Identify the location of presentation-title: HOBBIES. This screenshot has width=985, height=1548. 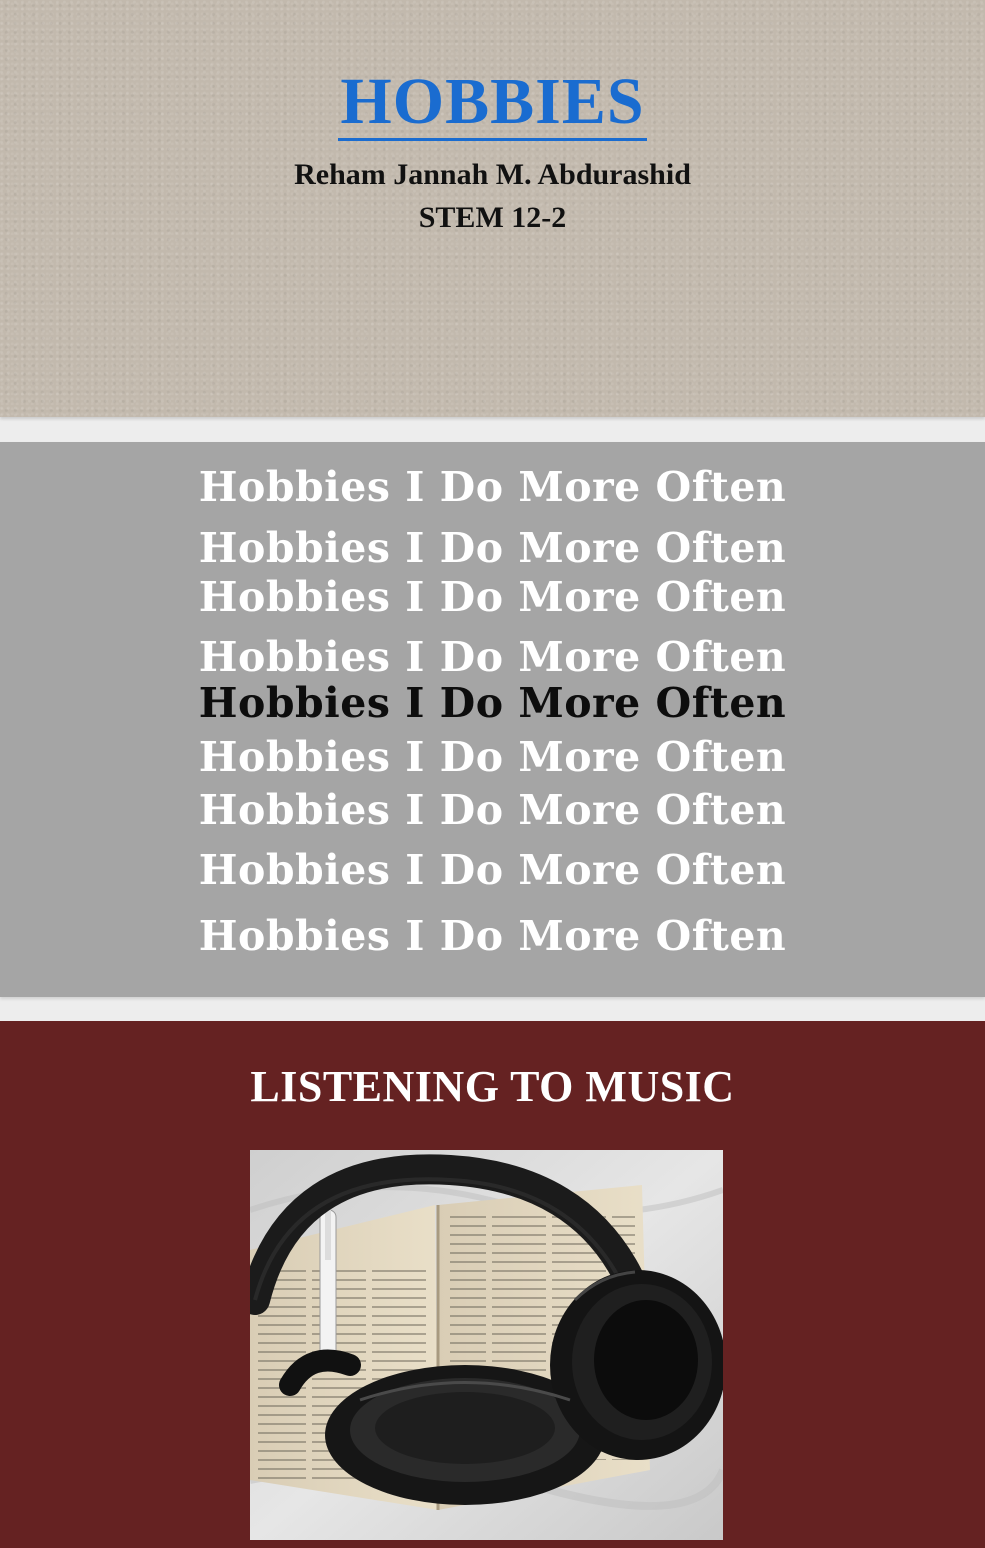
(492, 102).